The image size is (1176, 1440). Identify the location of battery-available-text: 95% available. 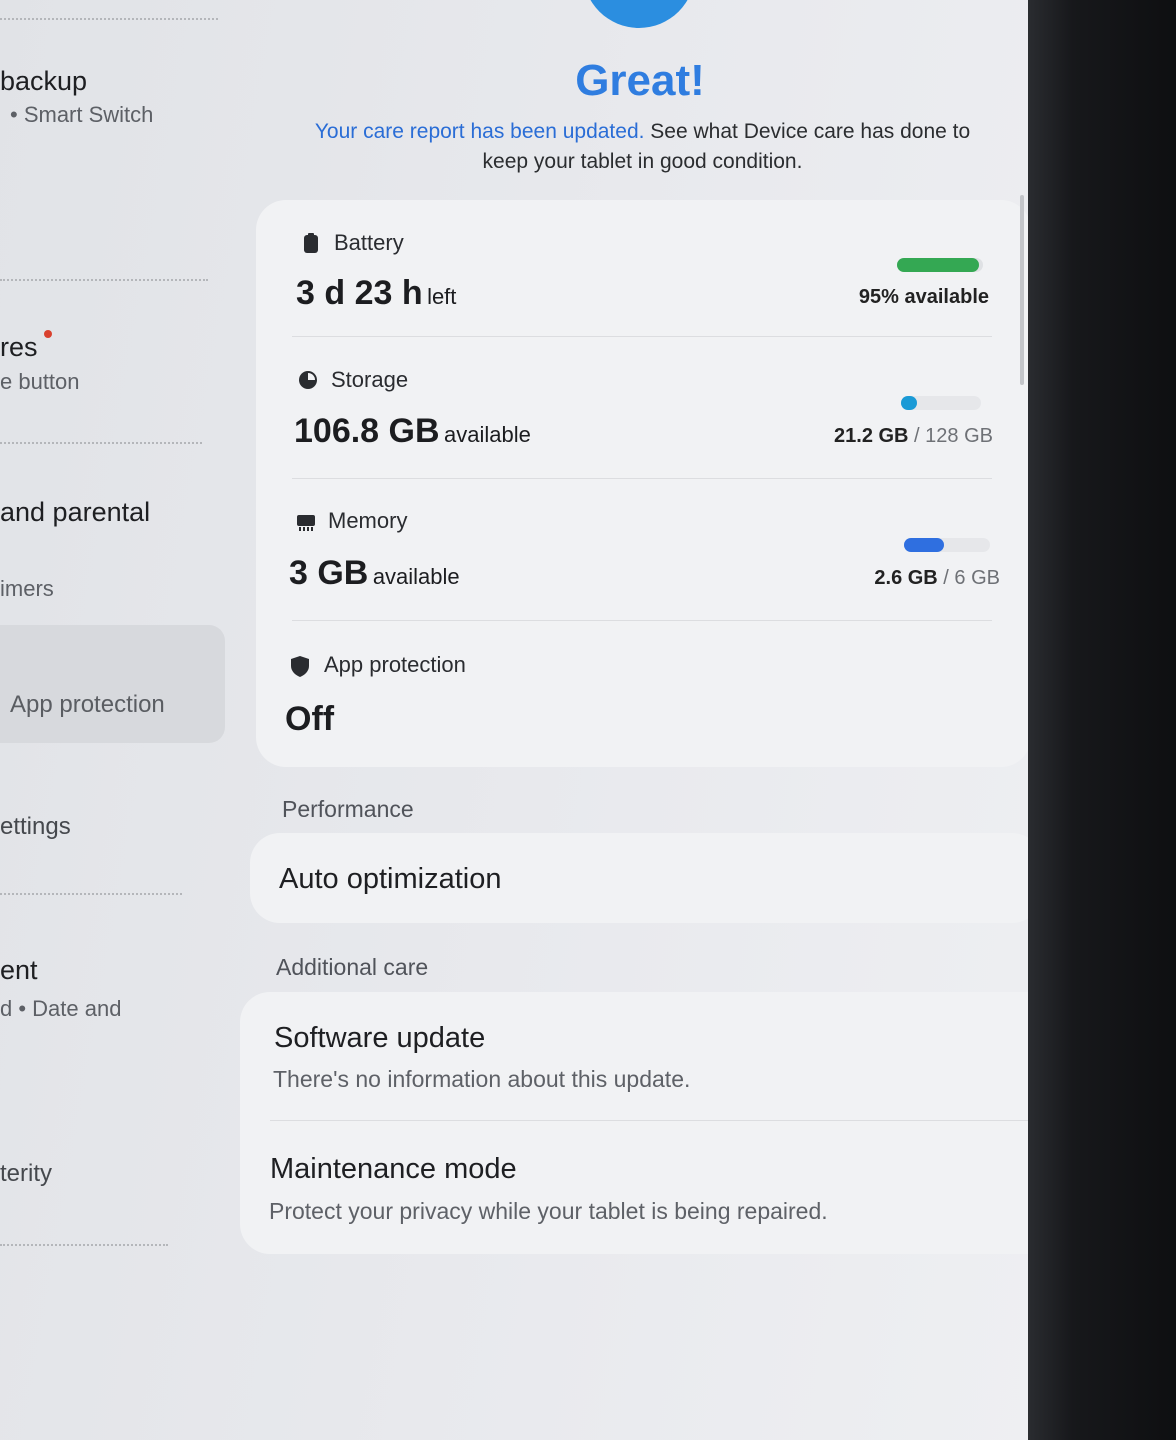
(923, 297).